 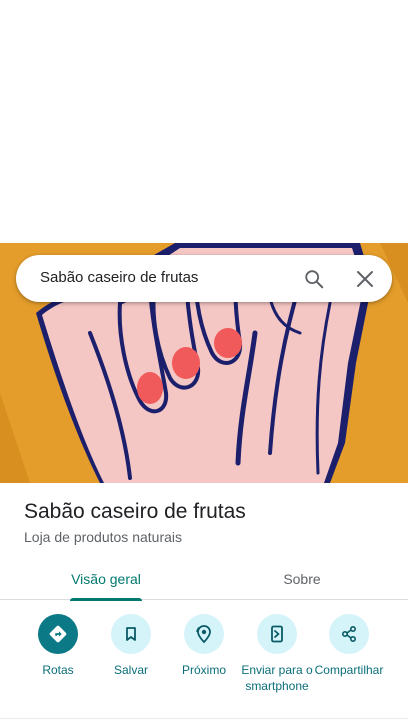 What do you see at coordinates (365, 279) in the screenshot?
I see `close-icon` at bounding box center [365, 279].